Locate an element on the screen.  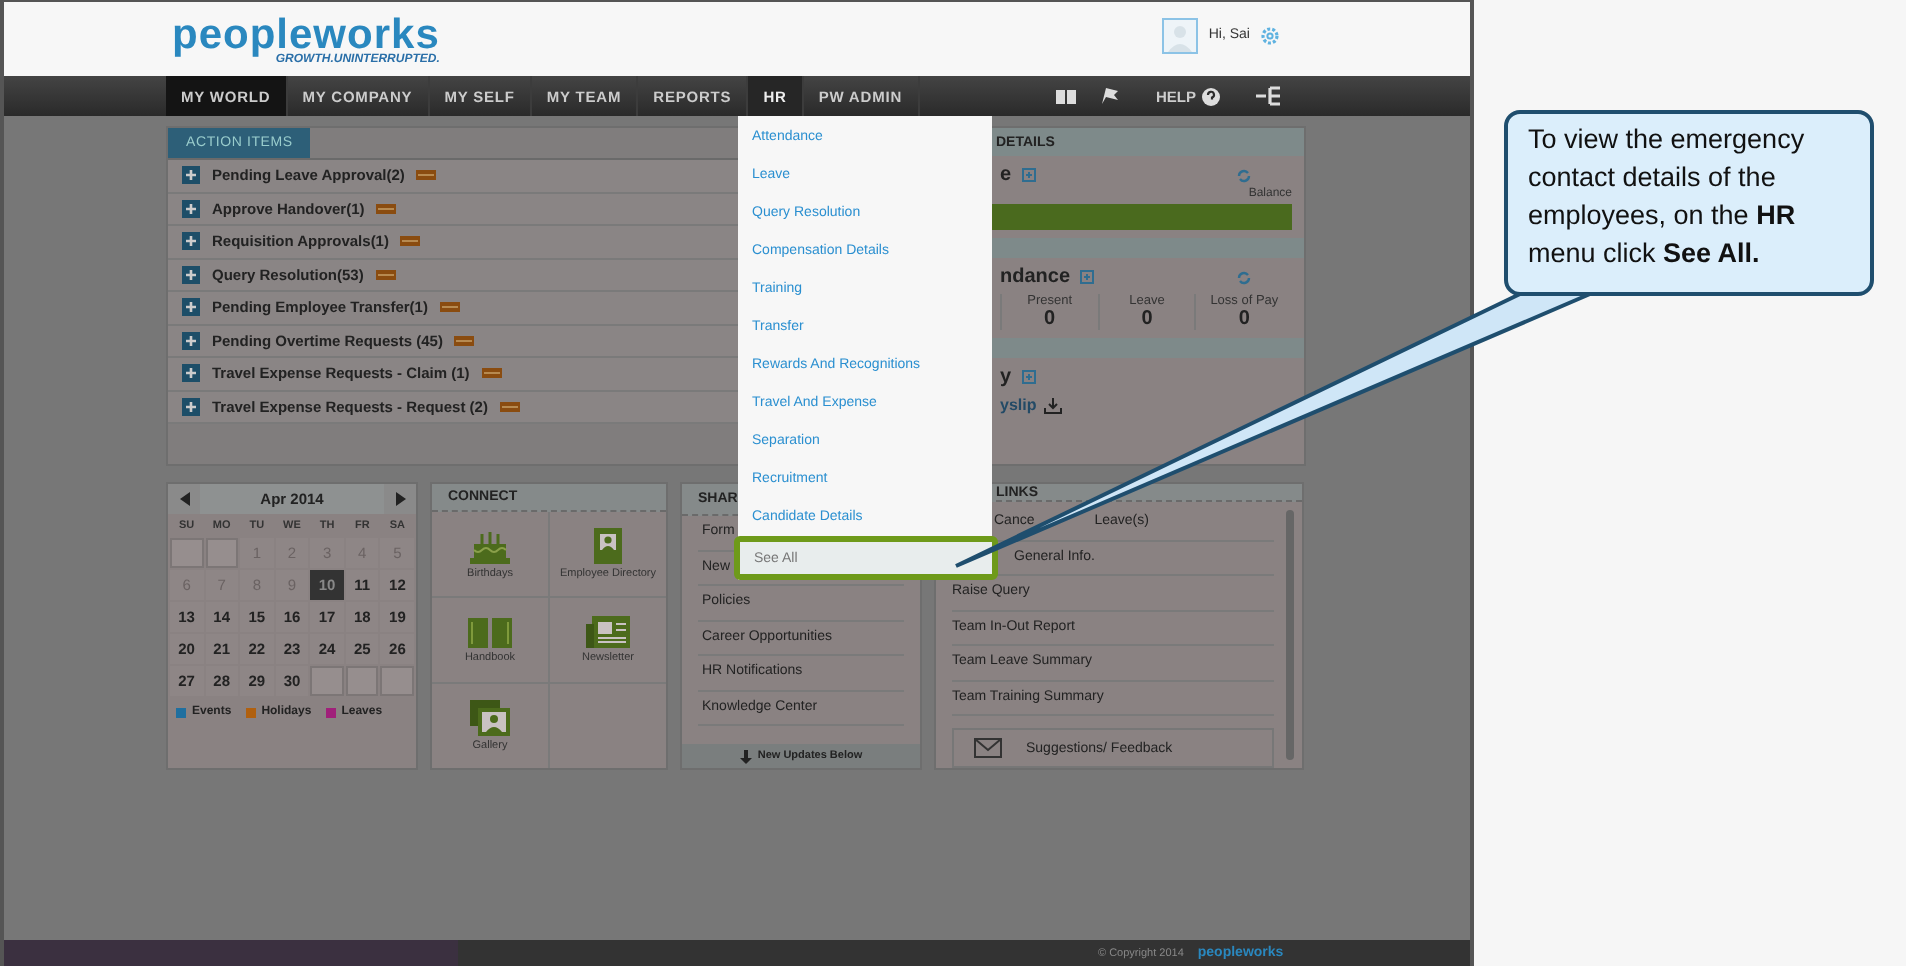
widget-title: y is located at coordinates (1006, 377).